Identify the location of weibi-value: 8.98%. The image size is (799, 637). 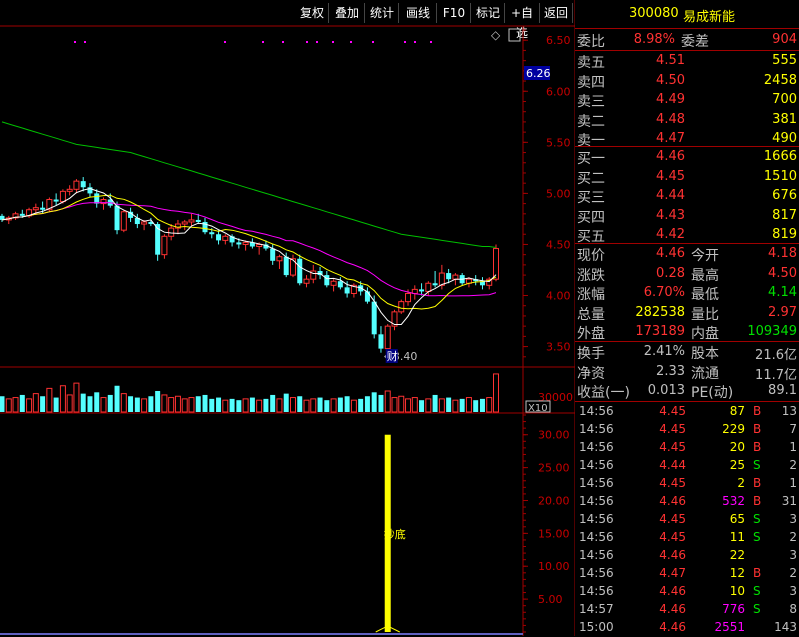
(654, 39).